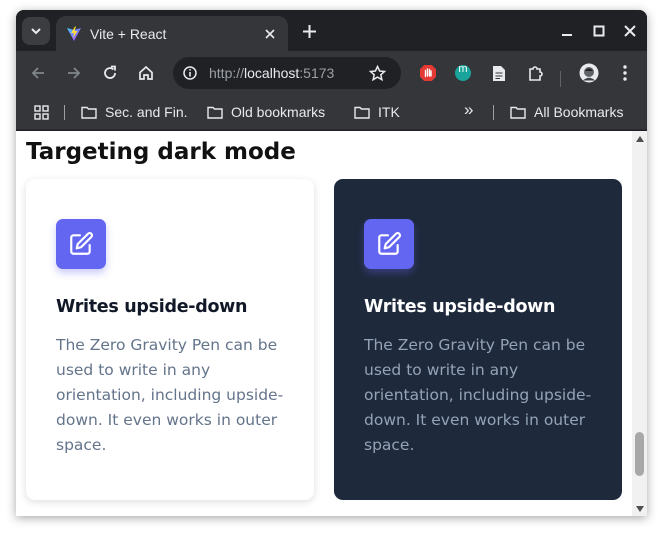  What do you see at coordinates (468, 110) in the screenshot?
I see `bookmarks-overflow-button: »` at bounding box center [468, 110].